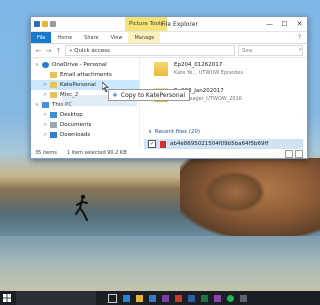 This screenshot has width=320, height=305. Describe the element at coordinates (139, 298) in the screenshot. I see `file-explorer-icon` at that location.